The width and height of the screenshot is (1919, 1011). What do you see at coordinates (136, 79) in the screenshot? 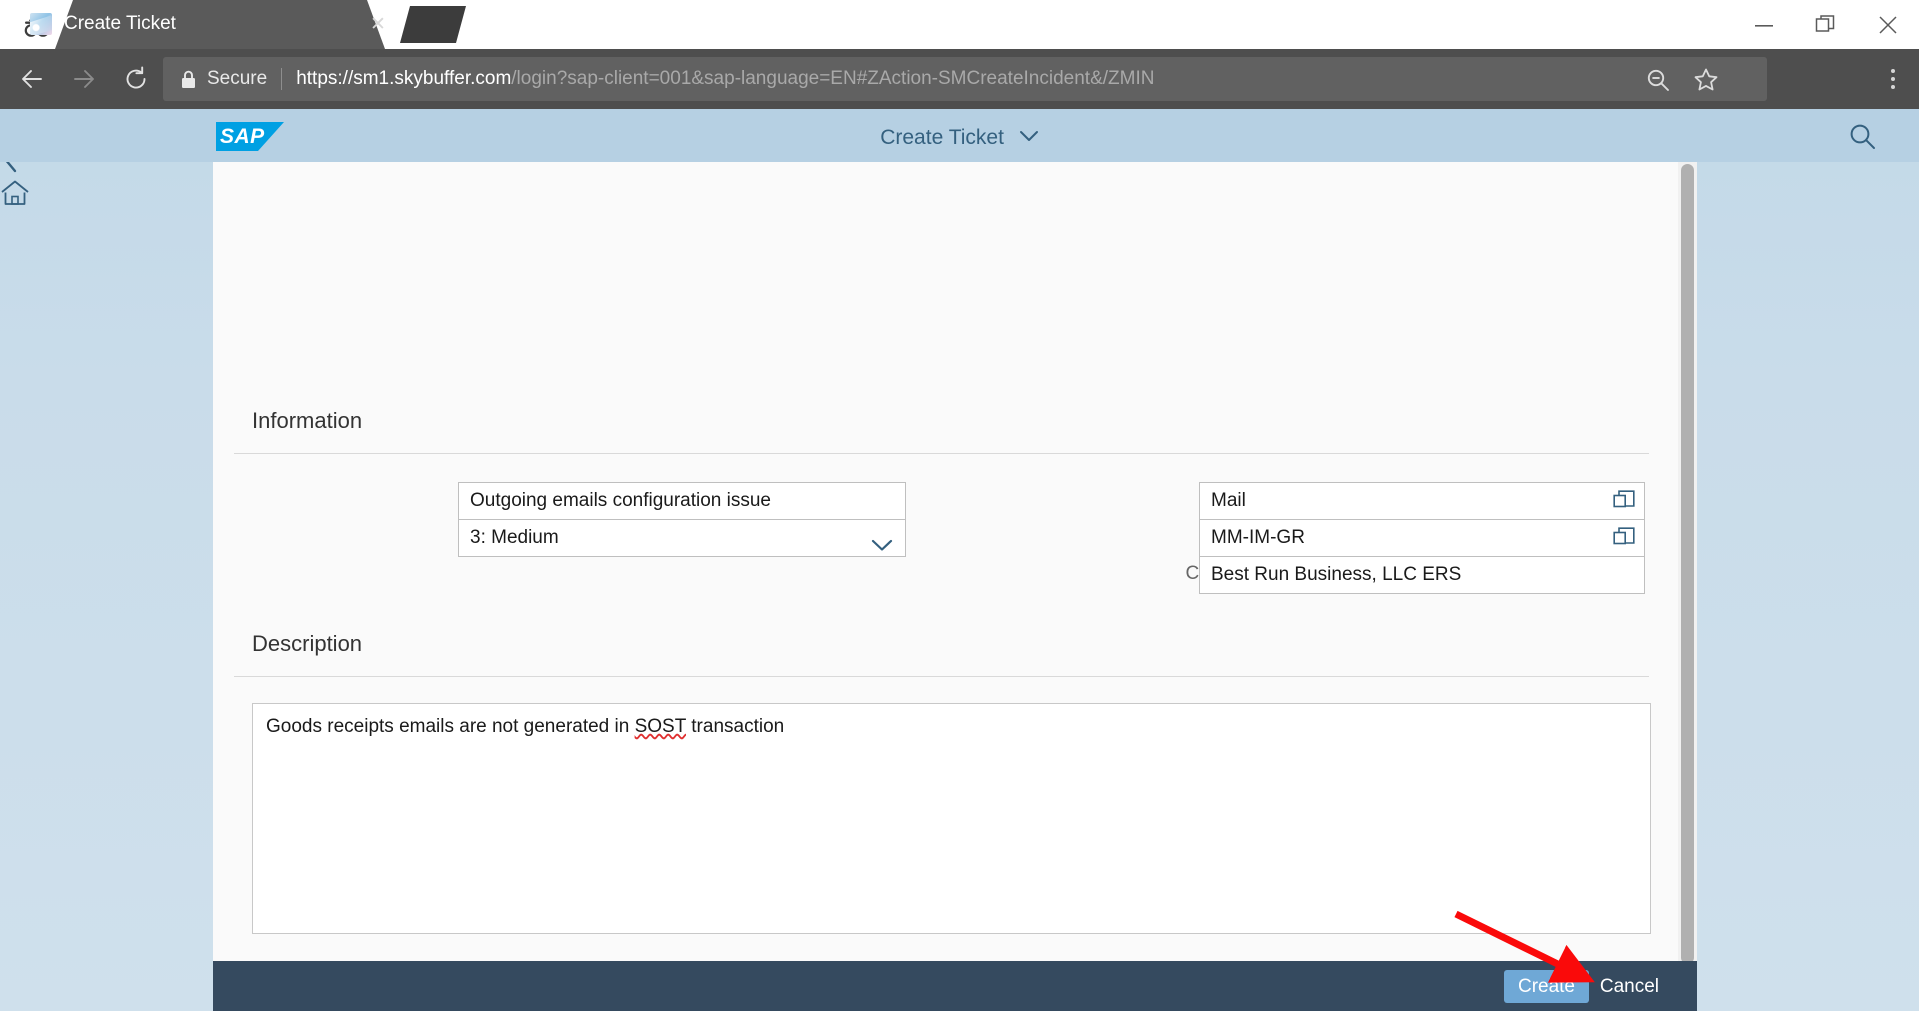
I see `reload-button` at bounding box center [136, 79].